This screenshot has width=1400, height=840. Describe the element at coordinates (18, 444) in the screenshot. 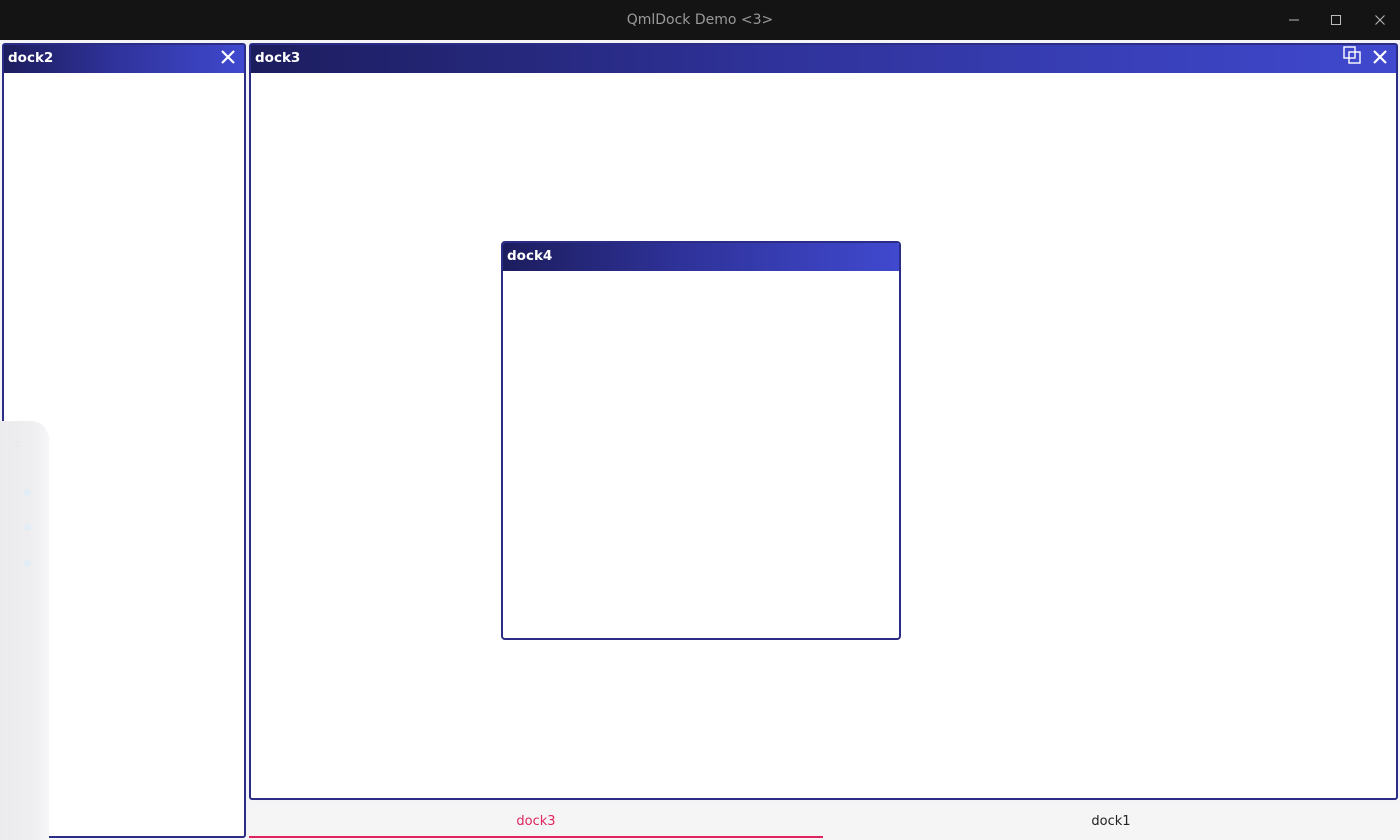

I see `grip-icon: ⁙` at that location.